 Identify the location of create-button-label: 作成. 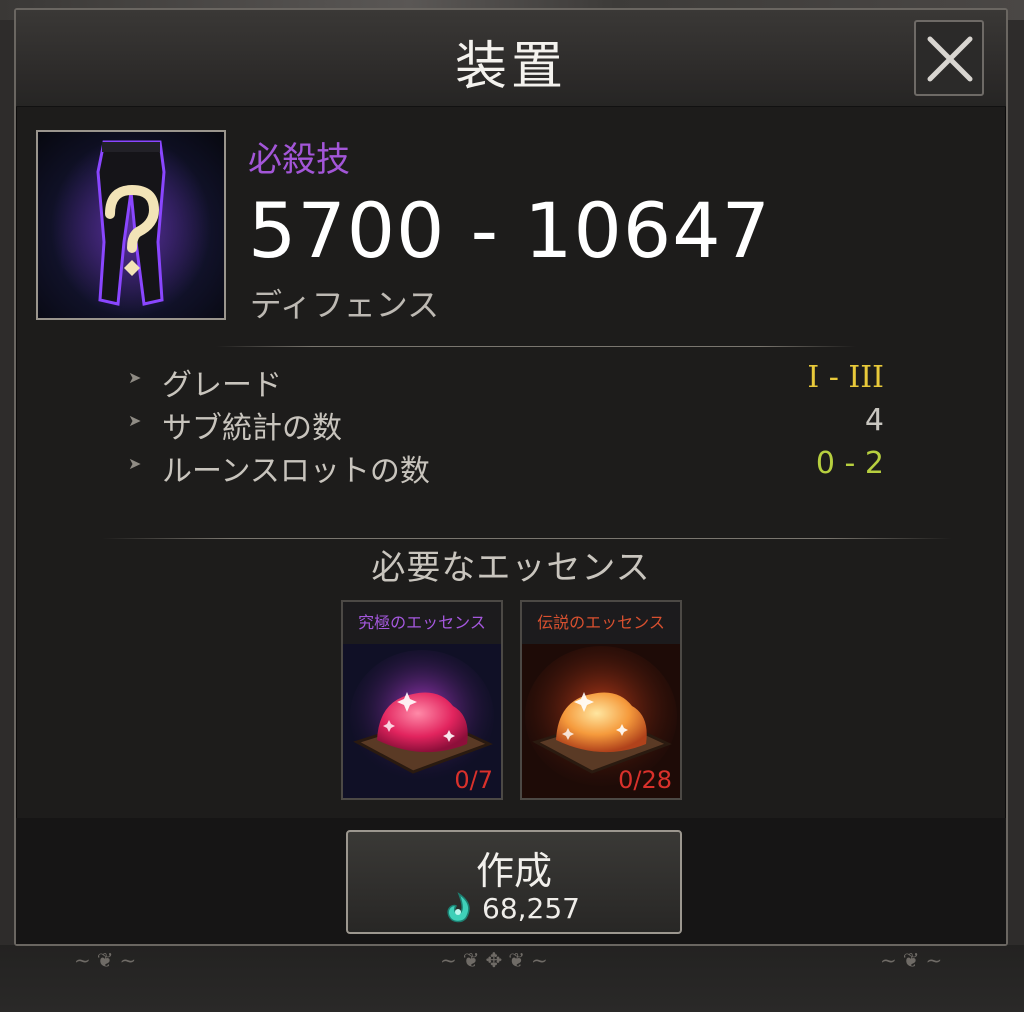
(513, 871).